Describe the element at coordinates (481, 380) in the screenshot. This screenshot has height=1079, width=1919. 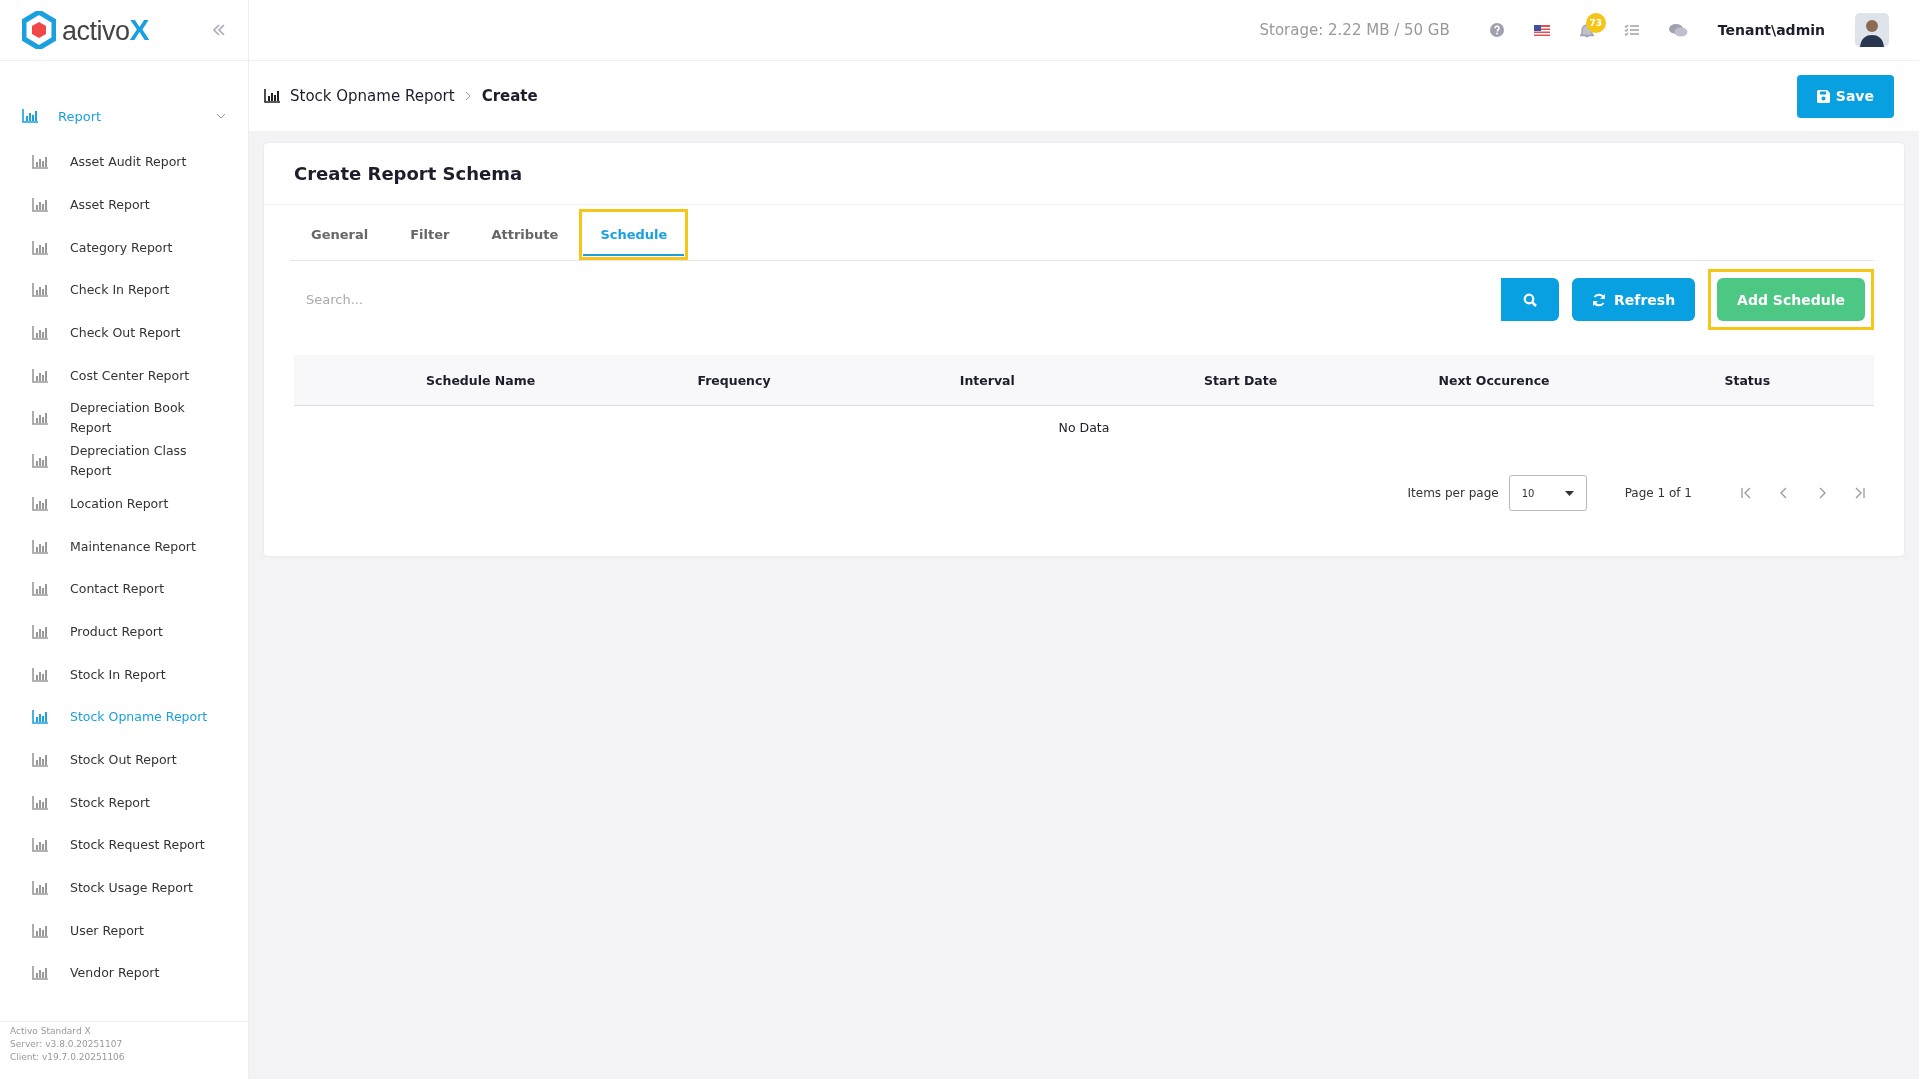
I see `column-header: Schedule Name` at that location.